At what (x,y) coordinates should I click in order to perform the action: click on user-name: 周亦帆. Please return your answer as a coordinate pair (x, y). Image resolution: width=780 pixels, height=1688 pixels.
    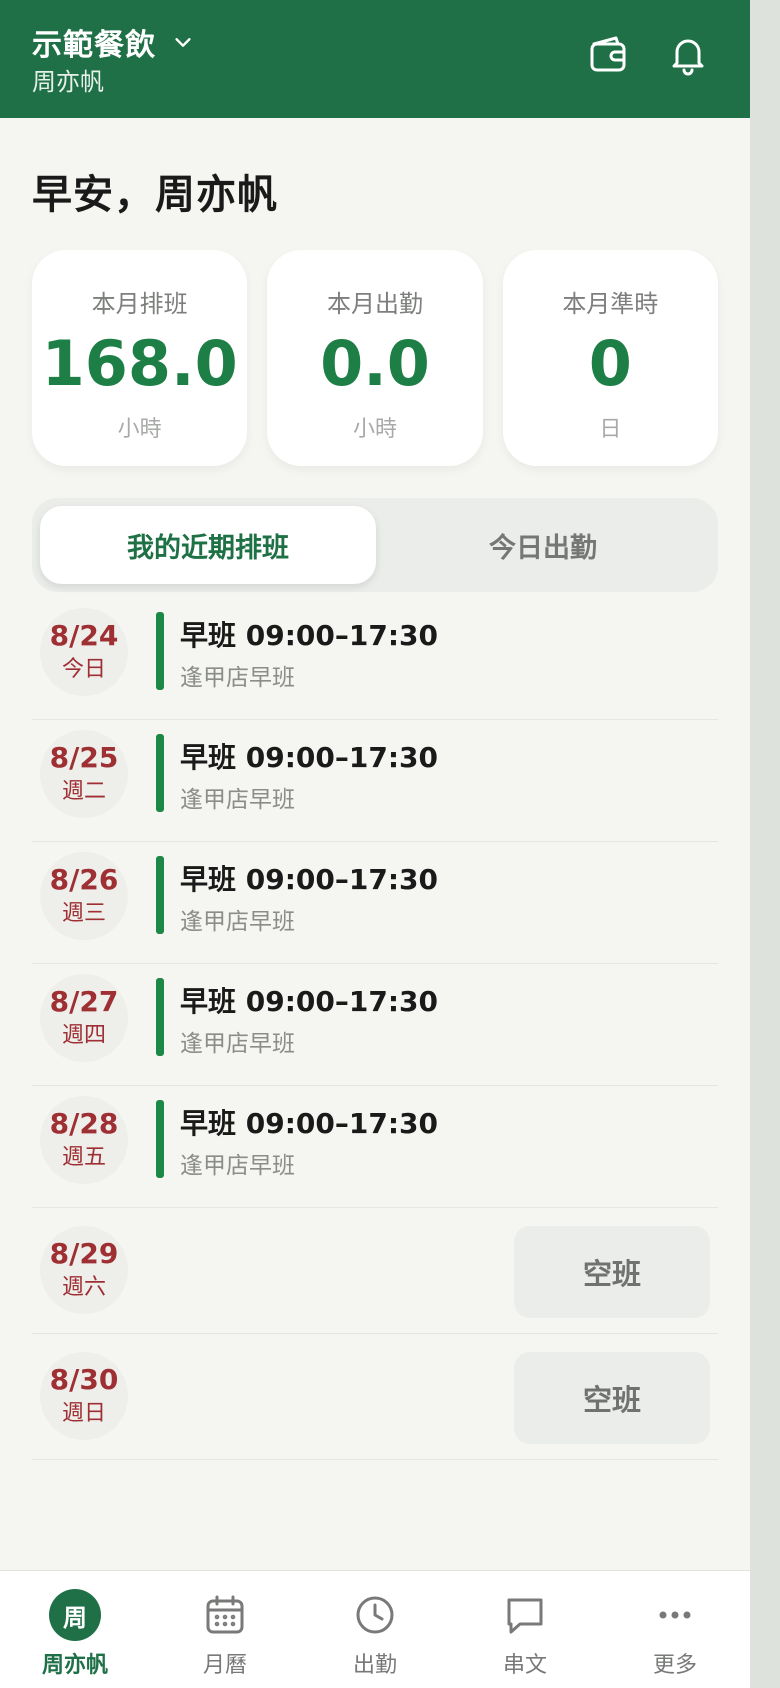
    Looking at the image, I should click on (68, 82).